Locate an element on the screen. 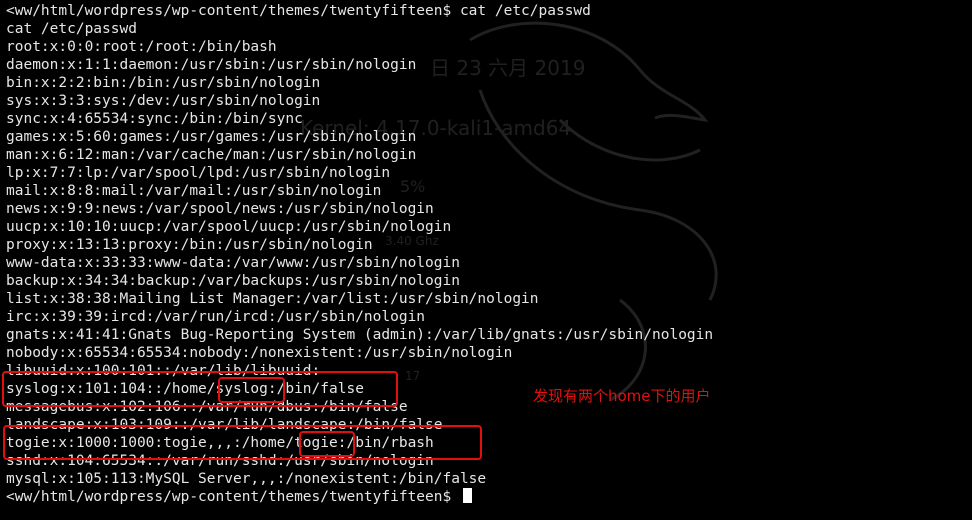 The height and width of the screenshot is (520, 972). annotation-box-syslog-home is located at coordinates (251, 390).